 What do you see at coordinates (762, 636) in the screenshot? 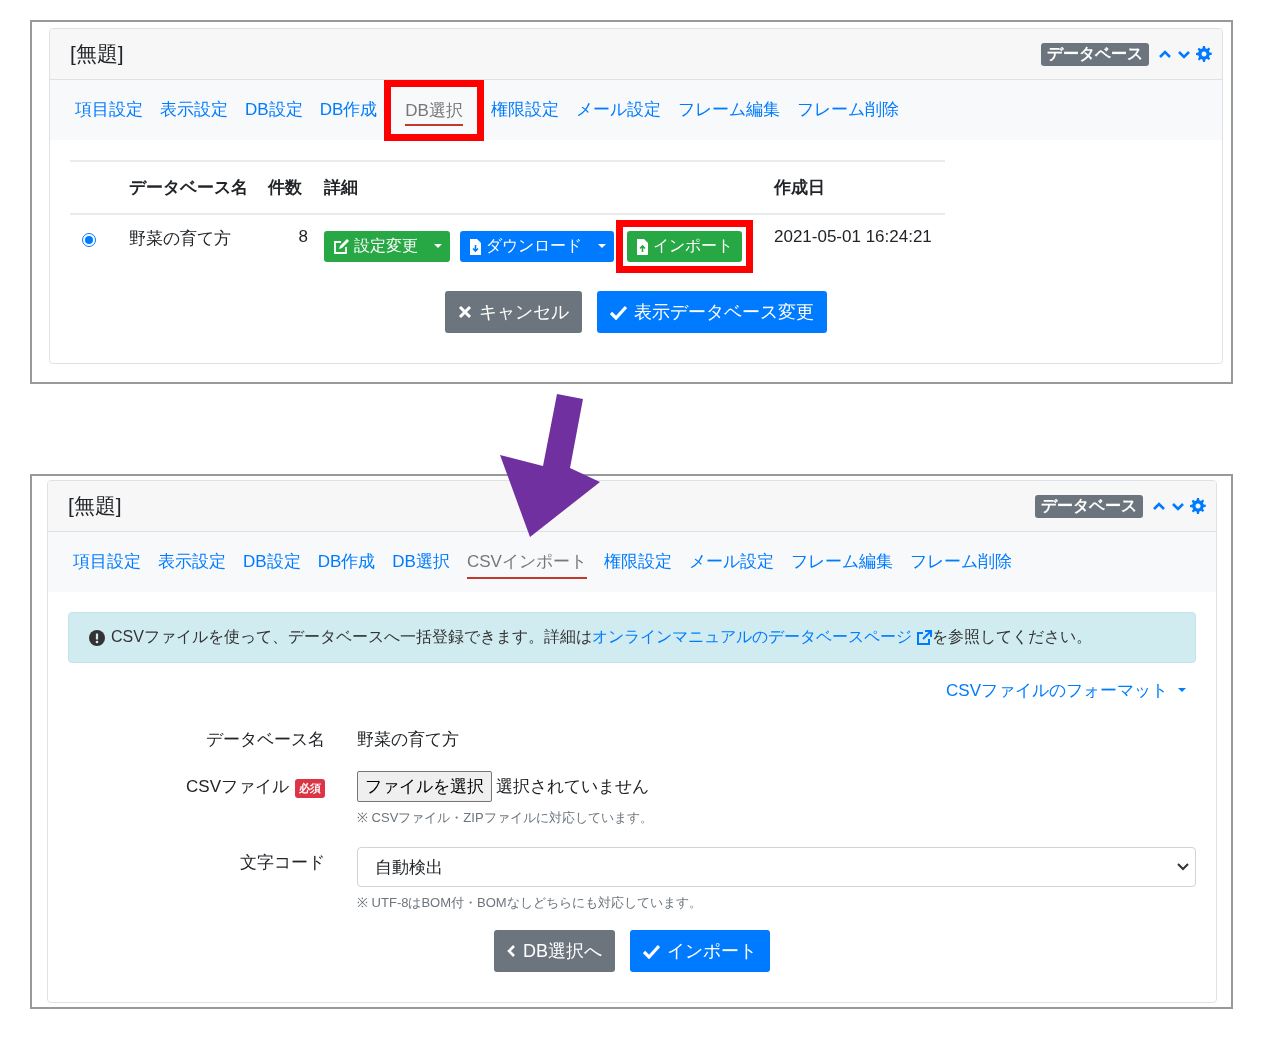
I see `manual-link: オンラインマニュアルのデータベースページ` at bounding box center [762, 636].